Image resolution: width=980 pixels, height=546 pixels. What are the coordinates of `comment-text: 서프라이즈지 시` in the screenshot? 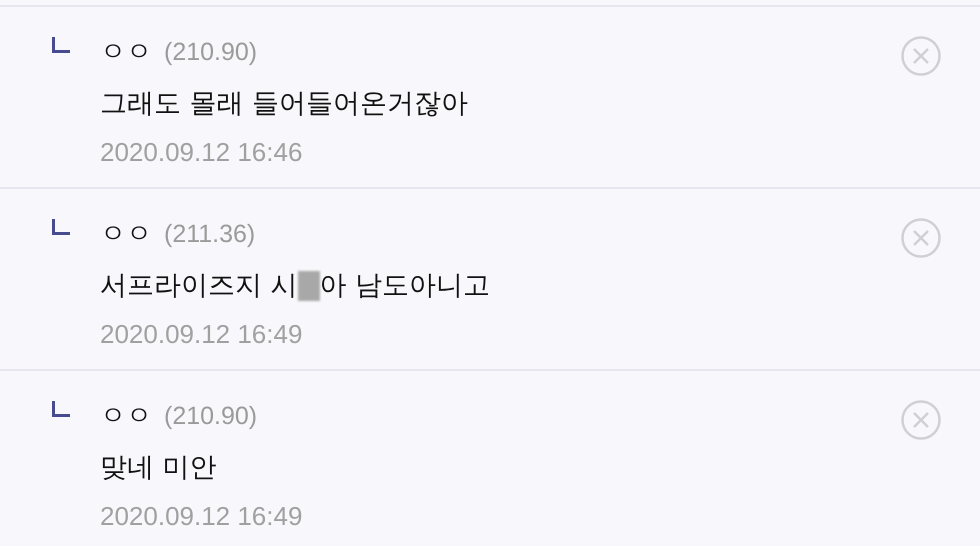 It's located at (199, 286).